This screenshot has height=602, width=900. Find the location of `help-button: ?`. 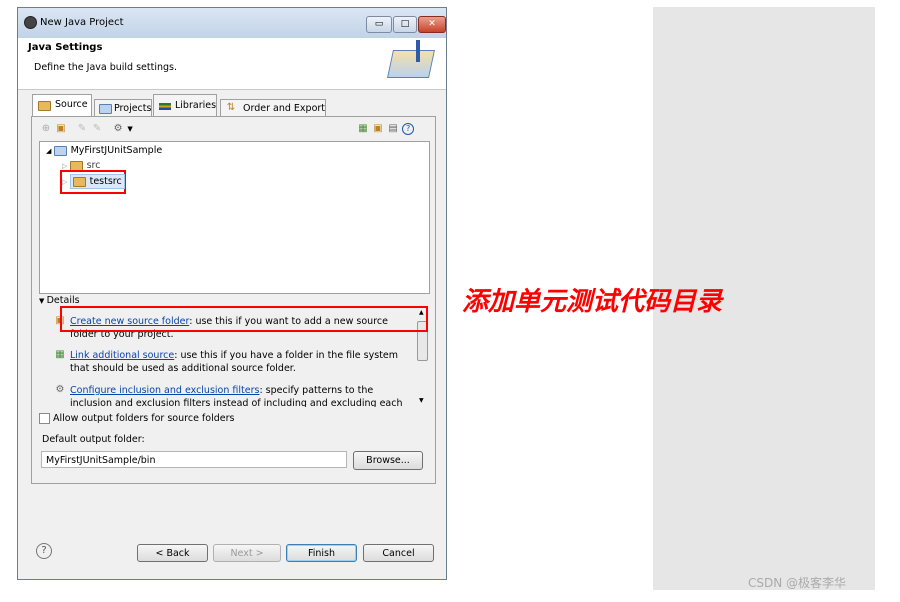

help-button: ? is located at coordinates (44, 551).